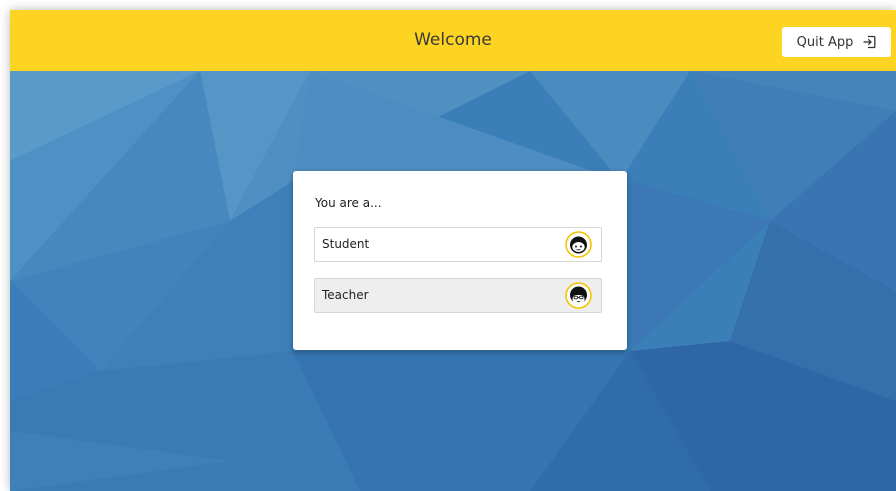 The image size is (896, 491). What do you see at coordinates (458, 295) in the screenshot?
I see `teacher-option: Teacher` at bounding box center [458, 295].